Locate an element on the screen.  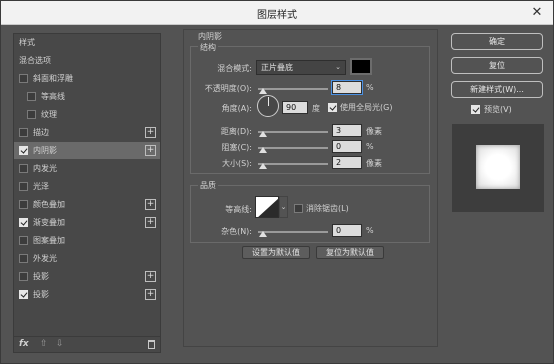
drop-shadow-1-checkbox is located at coordinates (23, 276).